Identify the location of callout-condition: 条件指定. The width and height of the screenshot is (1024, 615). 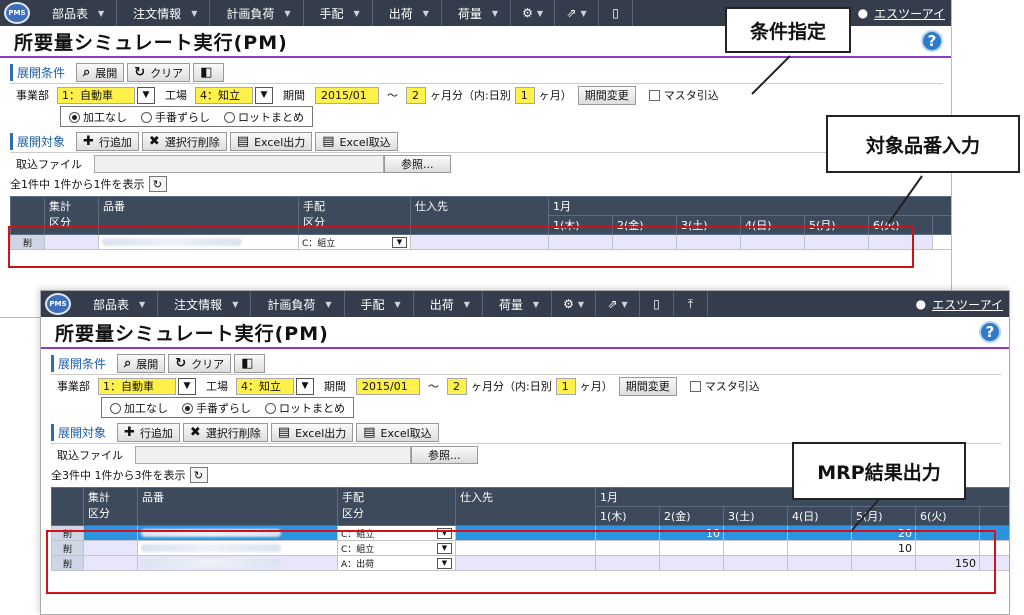
(788, 30).